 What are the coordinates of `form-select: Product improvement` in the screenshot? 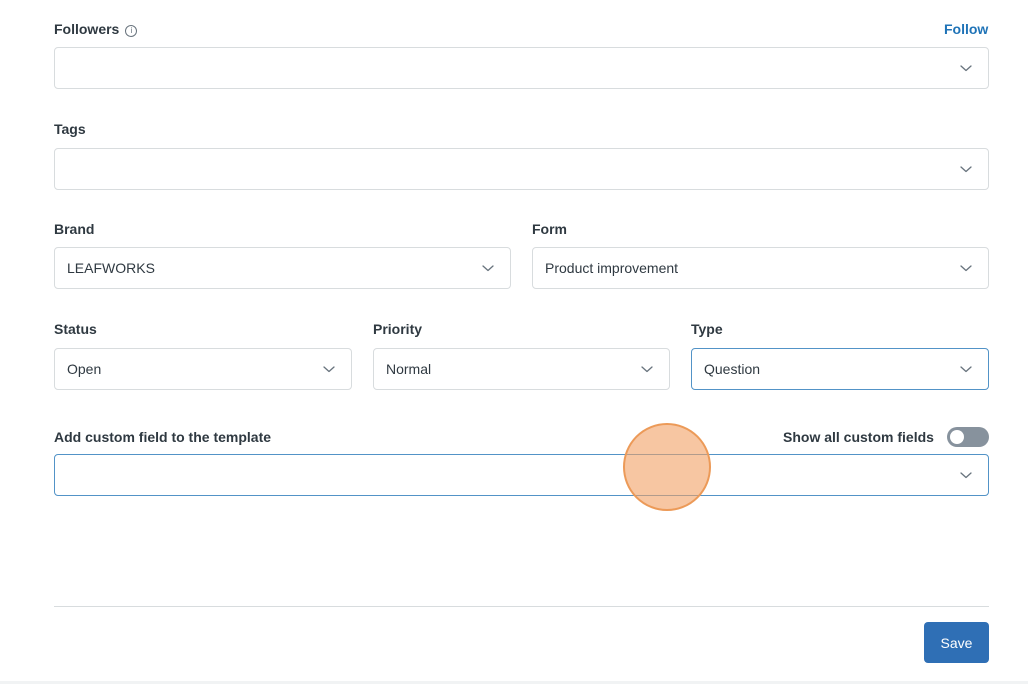 It's located at (760, 268).